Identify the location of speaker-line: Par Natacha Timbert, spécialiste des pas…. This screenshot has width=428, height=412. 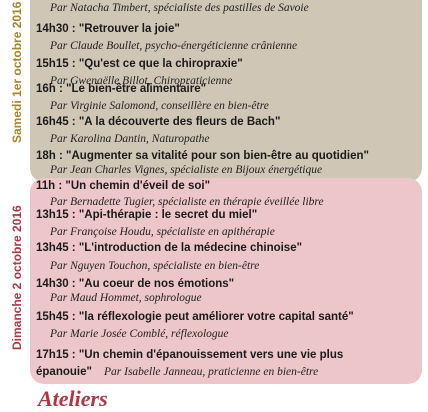
(179, 8).